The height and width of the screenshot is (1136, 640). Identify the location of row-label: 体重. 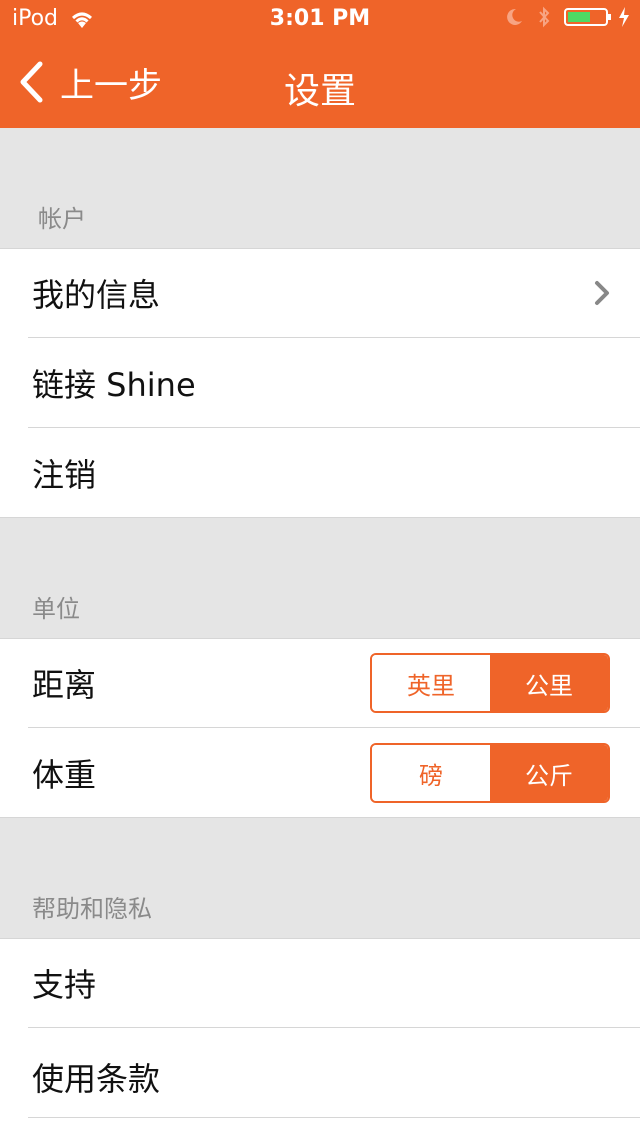
(64, 775).